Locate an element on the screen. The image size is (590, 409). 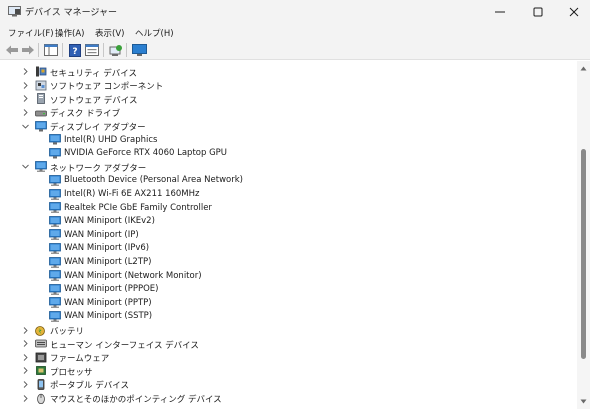
help-icon: ? is located at coordinates (75, 50).